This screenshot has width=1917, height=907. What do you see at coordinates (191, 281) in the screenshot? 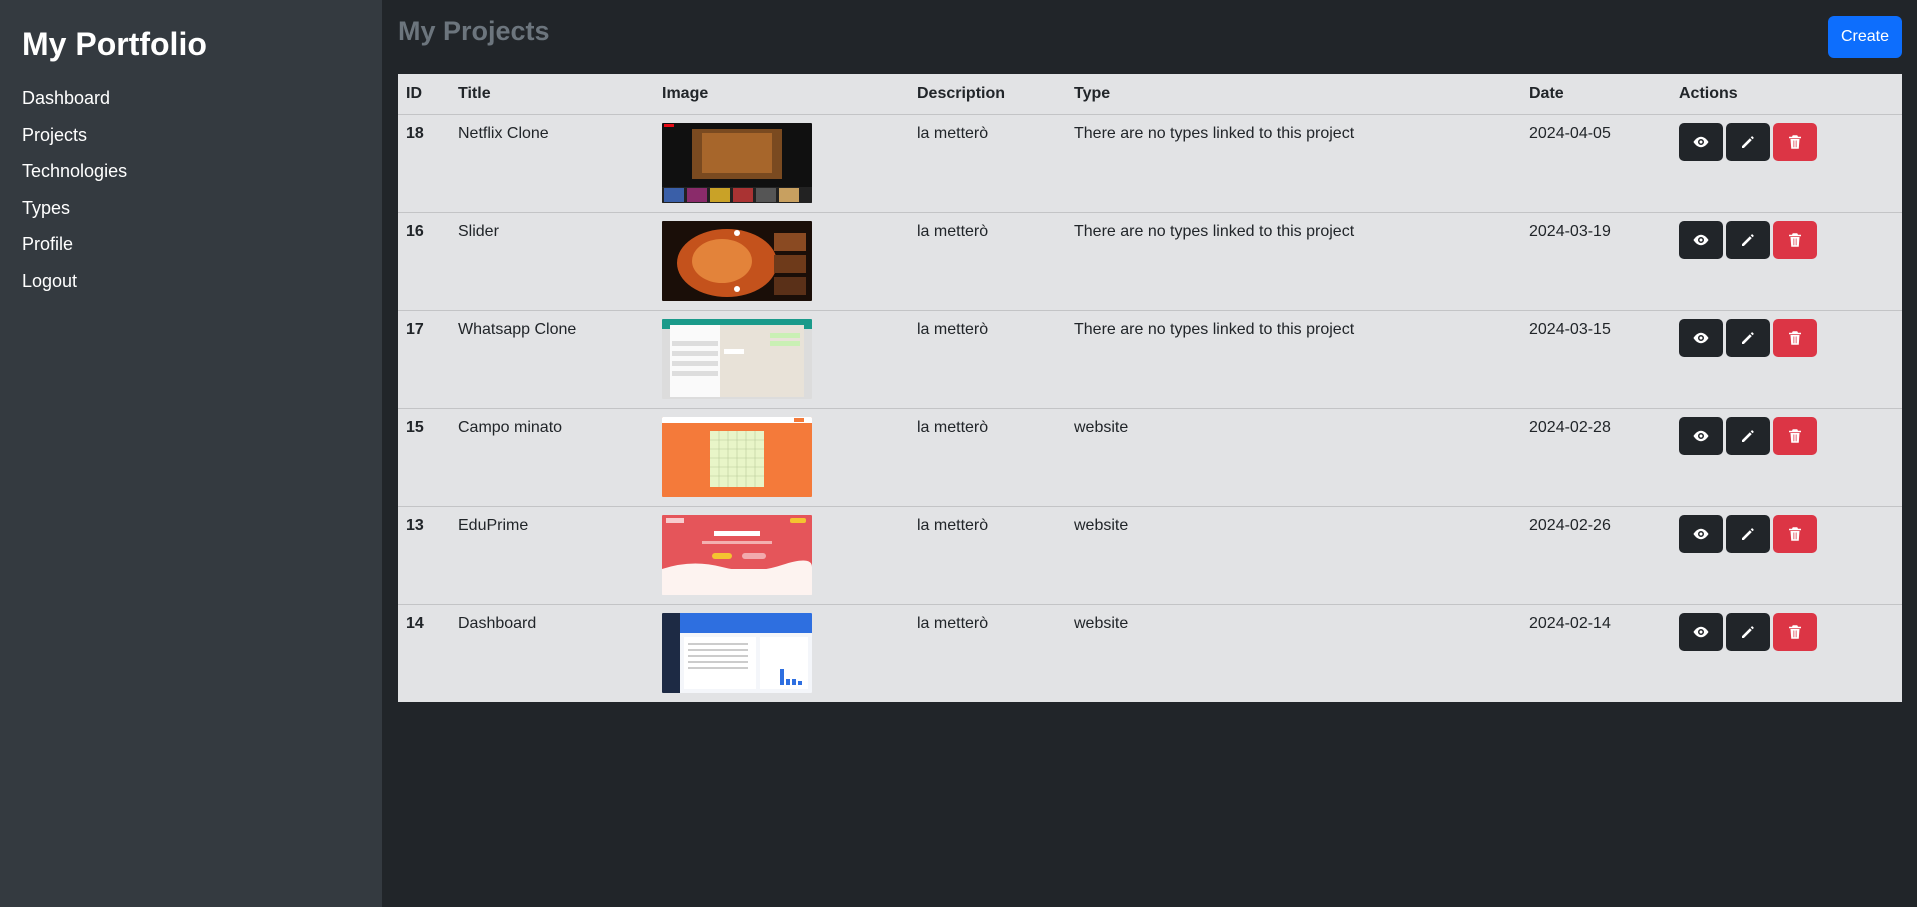
I see `sidebar-item-logout: Logout` at bounding box center [191, 281].